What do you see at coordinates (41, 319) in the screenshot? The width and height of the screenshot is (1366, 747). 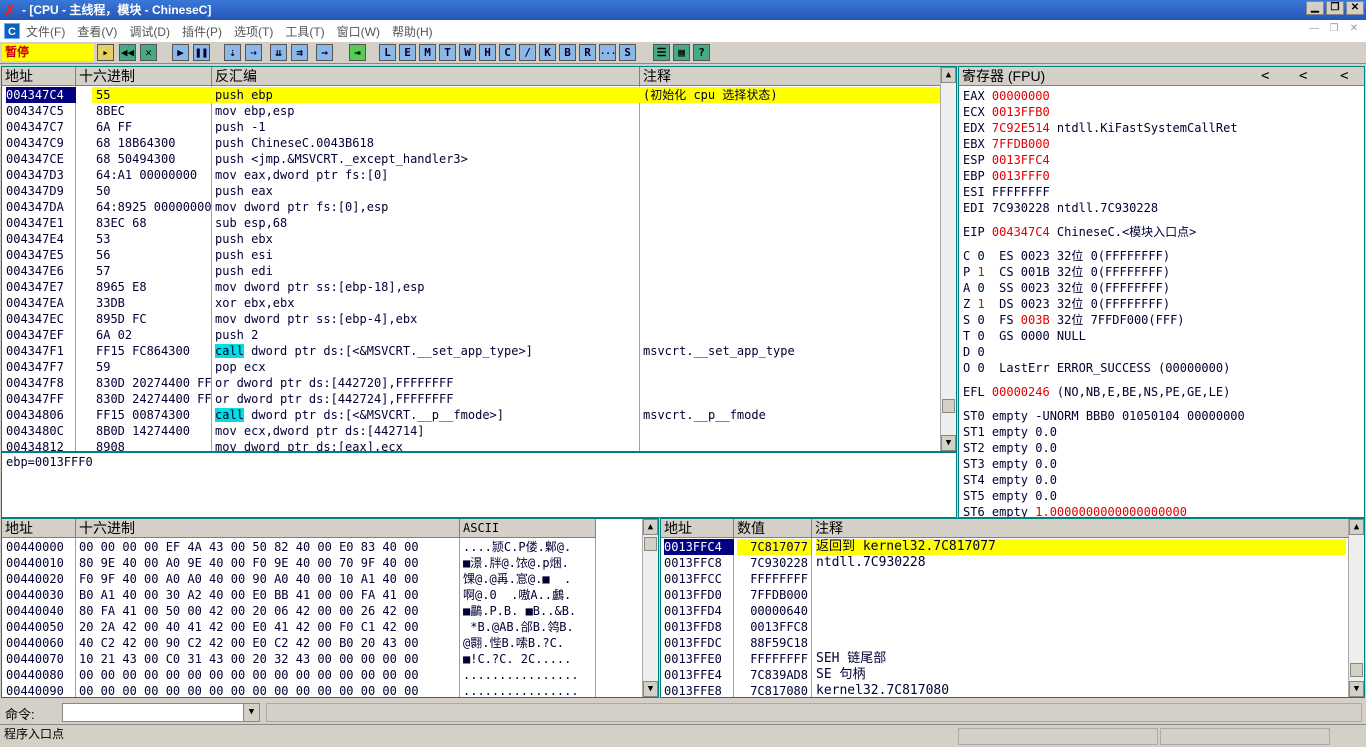 I see `disasm-address: 004347EC` at bounding box center [41, 319].